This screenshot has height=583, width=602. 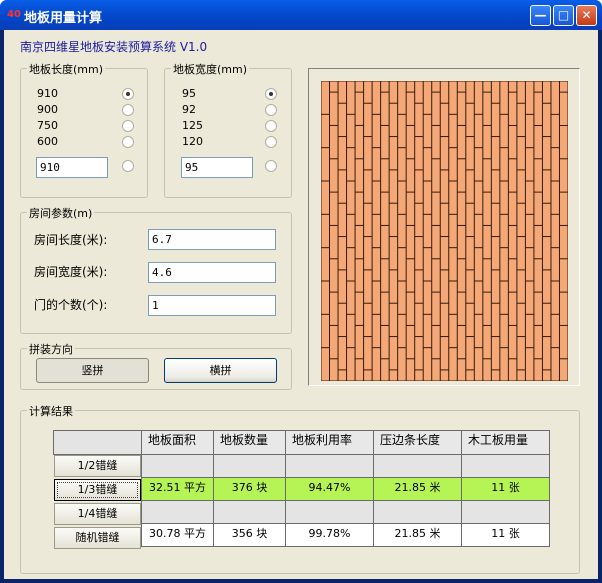 I want to click on result-utilization-cell: 99.78%, so click(x=329, y=535).